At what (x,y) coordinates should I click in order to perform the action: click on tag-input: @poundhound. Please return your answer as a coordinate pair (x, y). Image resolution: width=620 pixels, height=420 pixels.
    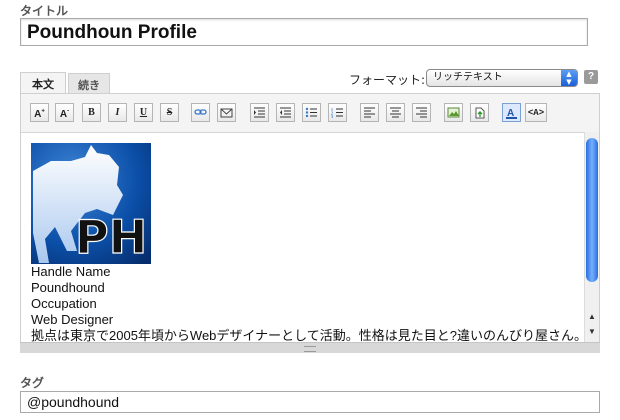
    Looking at the image, I should click on (310, 402).